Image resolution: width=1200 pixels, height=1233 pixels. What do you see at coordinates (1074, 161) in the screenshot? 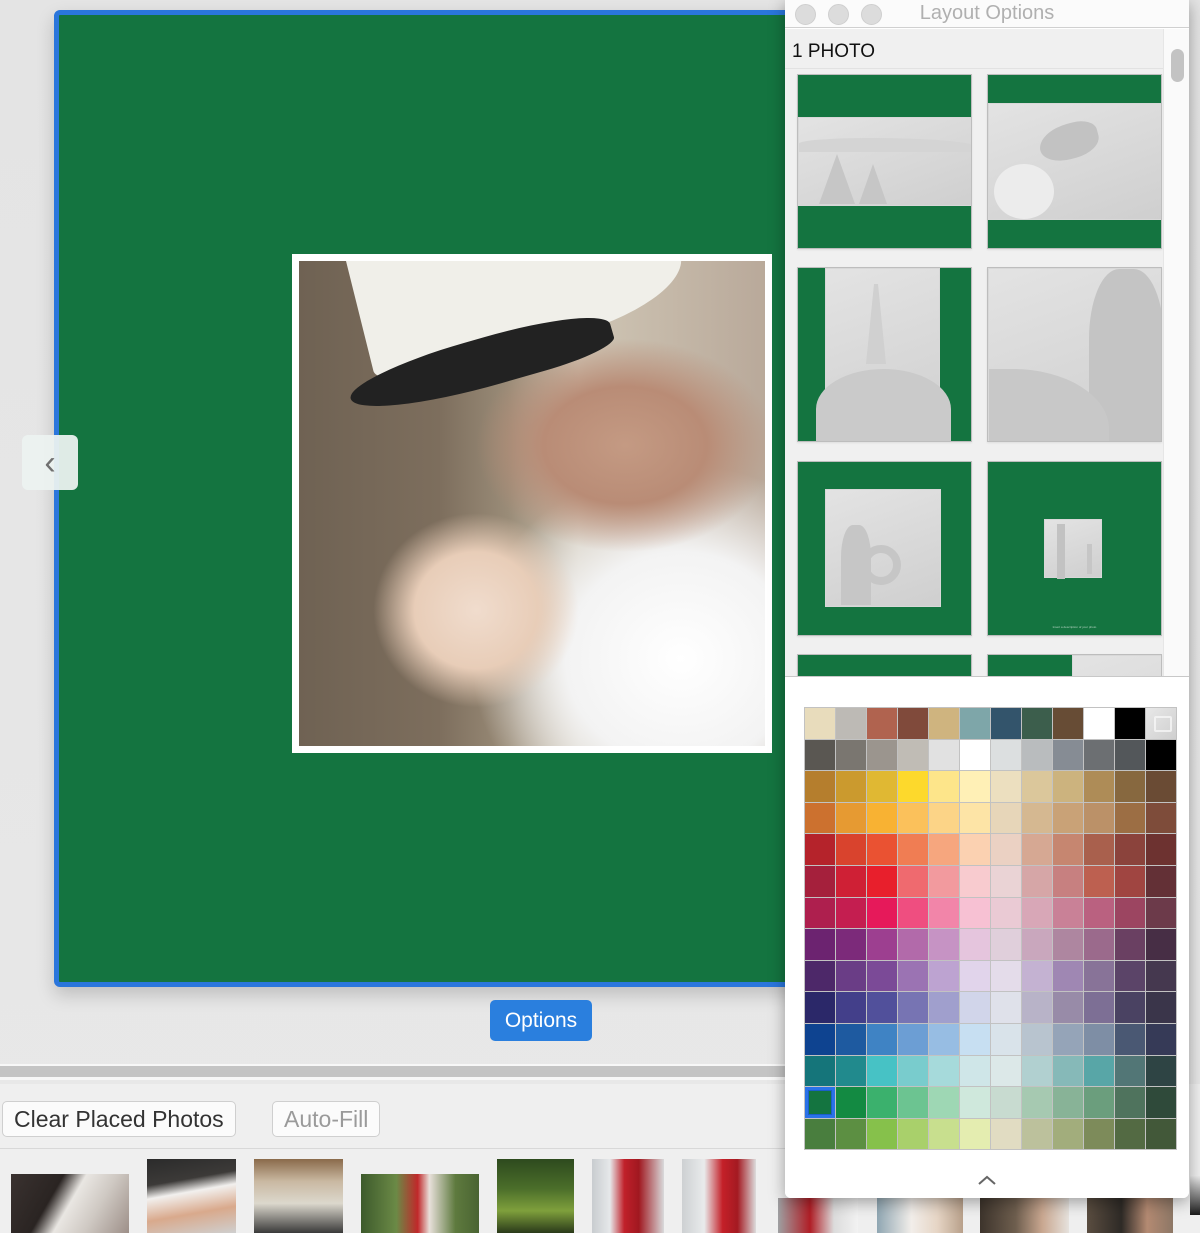
I see `layout-option-top-heavy` at bounding box center [1074, 161].